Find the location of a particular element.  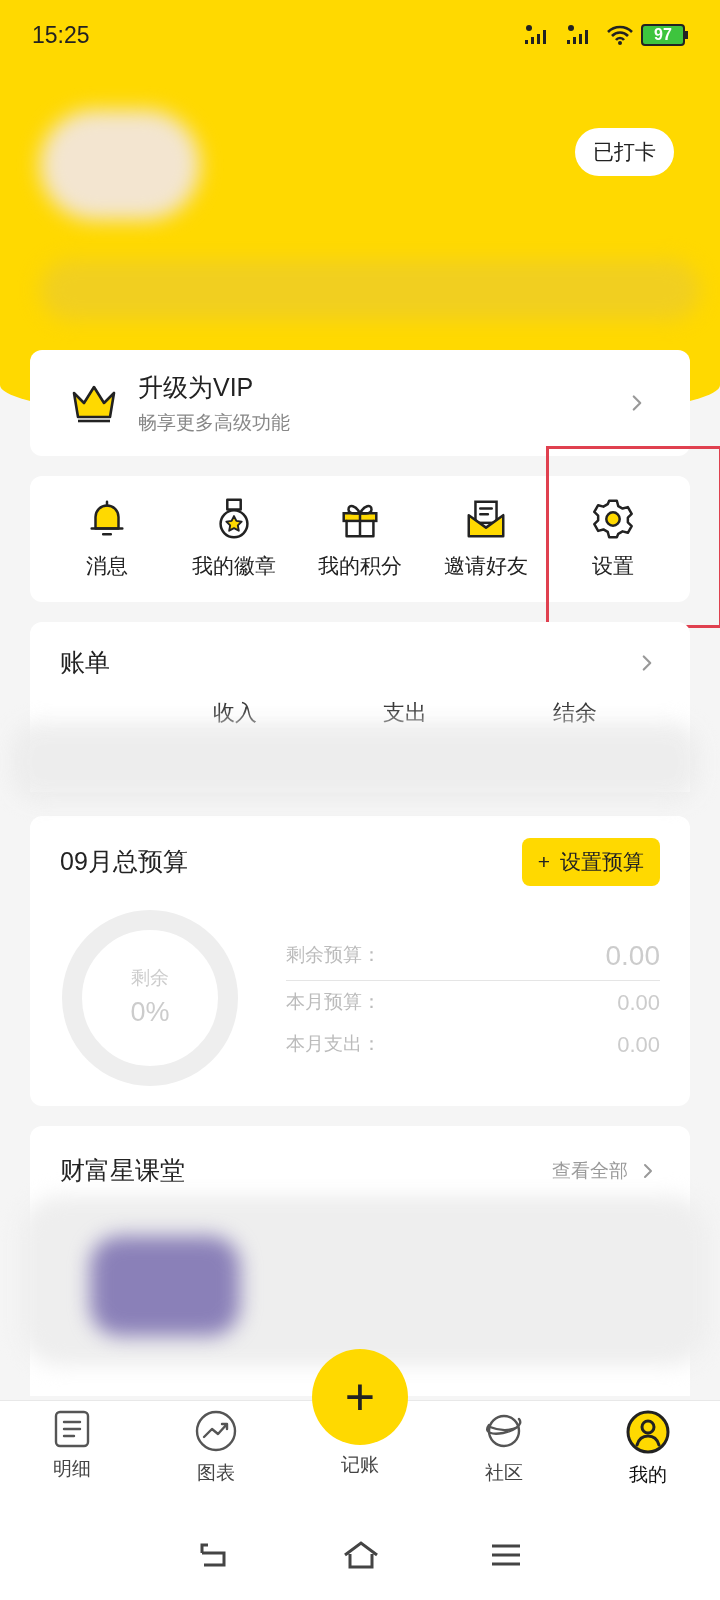

shortcut-button: 我的徽章 is located at coordinates (233, 539).